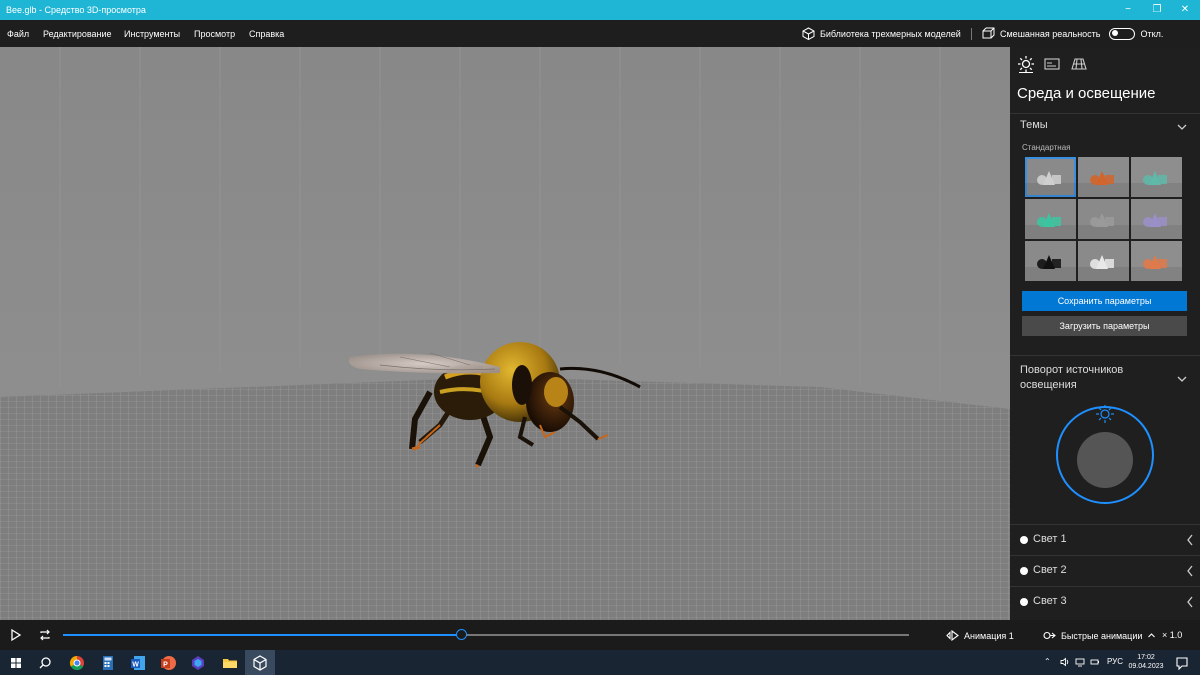  I want to click on theme-lavender, so click(1156, 219).